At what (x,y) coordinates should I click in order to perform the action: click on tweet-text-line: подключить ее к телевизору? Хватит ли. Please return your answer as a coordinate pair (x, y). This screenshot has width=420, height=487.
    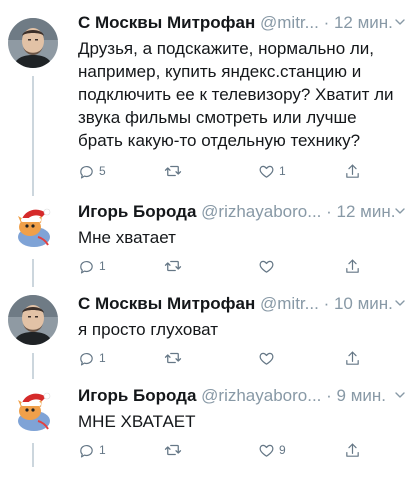
    Looking at the image, I should click on (236, 94).